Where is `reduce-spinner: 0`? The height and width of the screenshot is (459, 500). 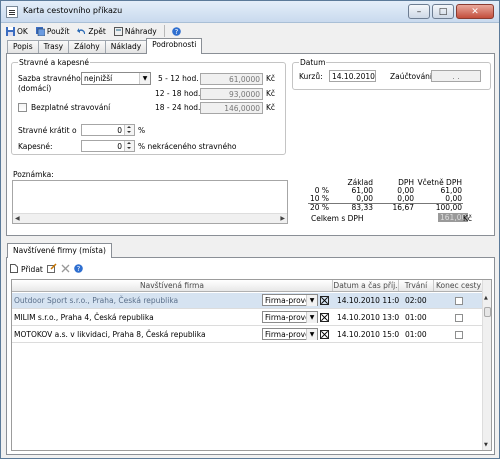
reduce-spinner: 0 is located at coordinates (108, 130).